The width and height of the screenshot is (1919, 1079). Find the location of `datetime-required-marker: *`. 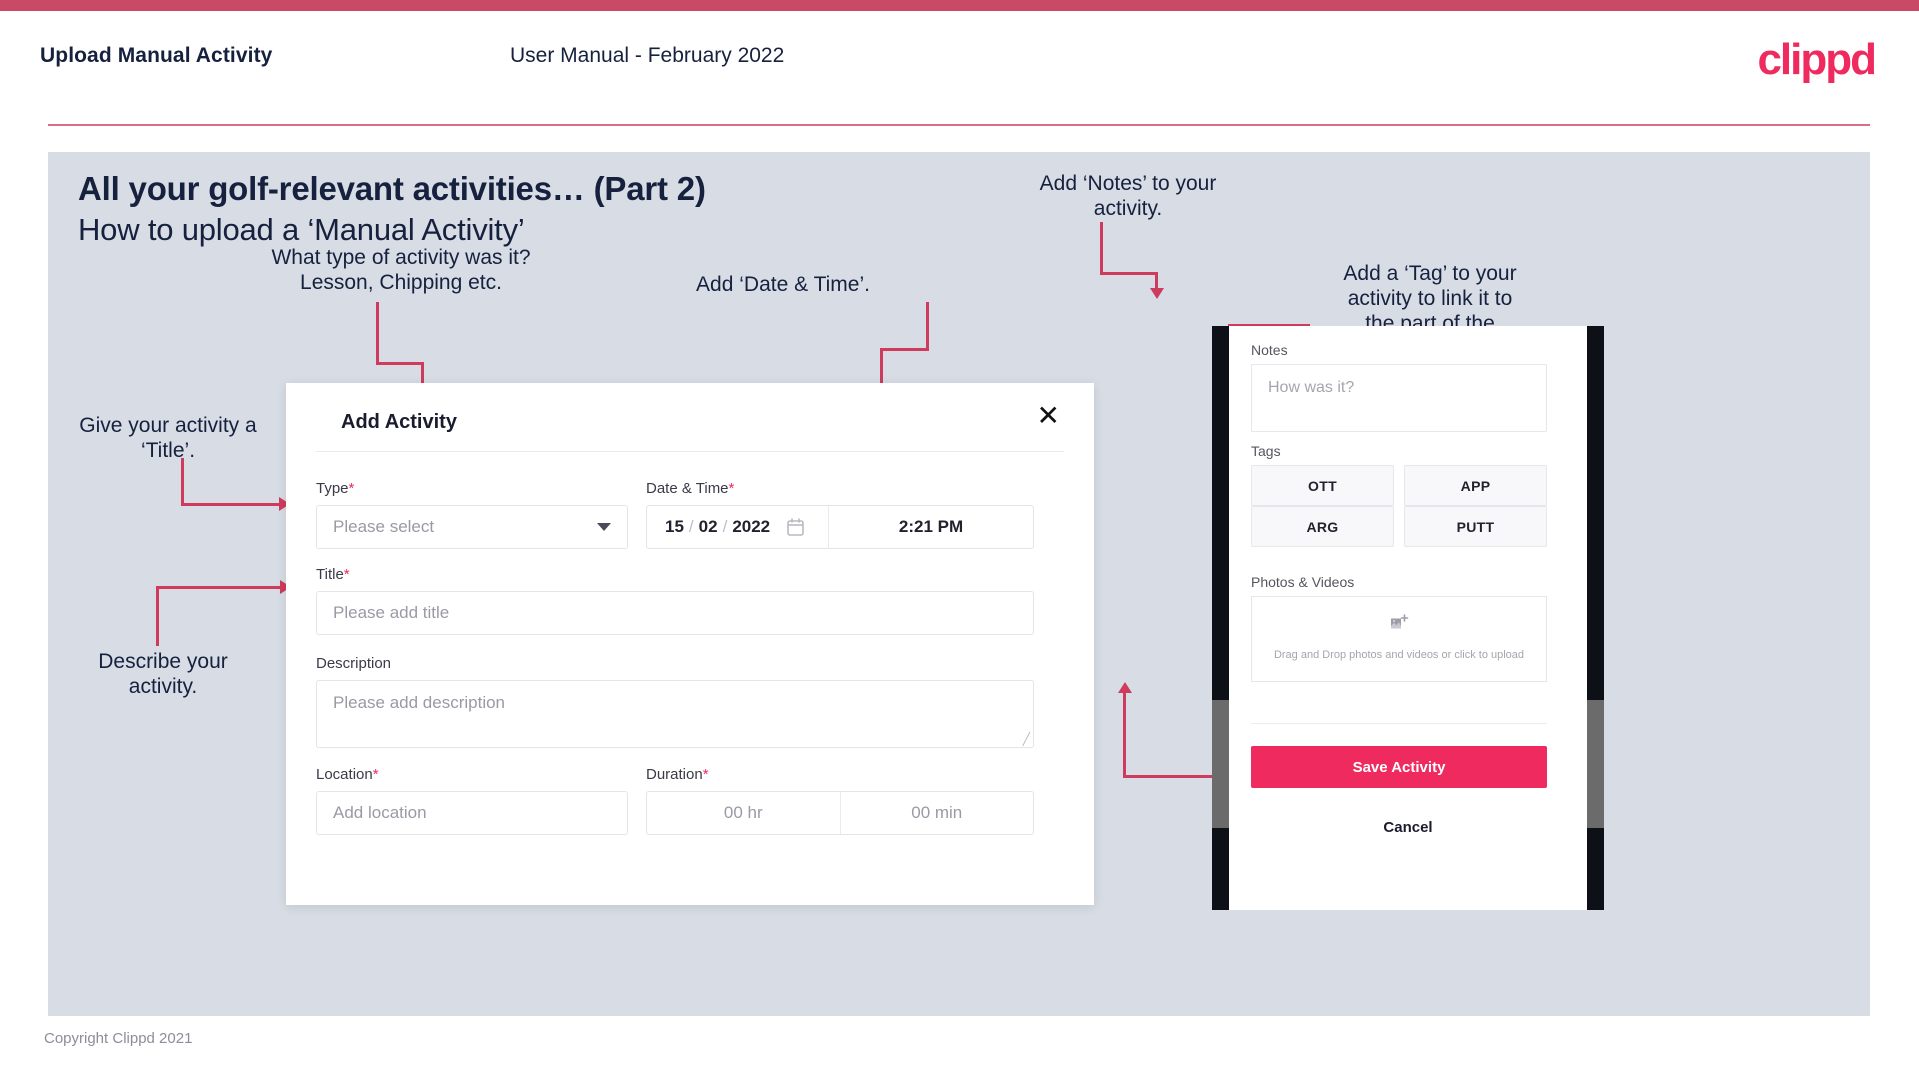

datetime-required-marker: * is located at coordinates (731, 488).